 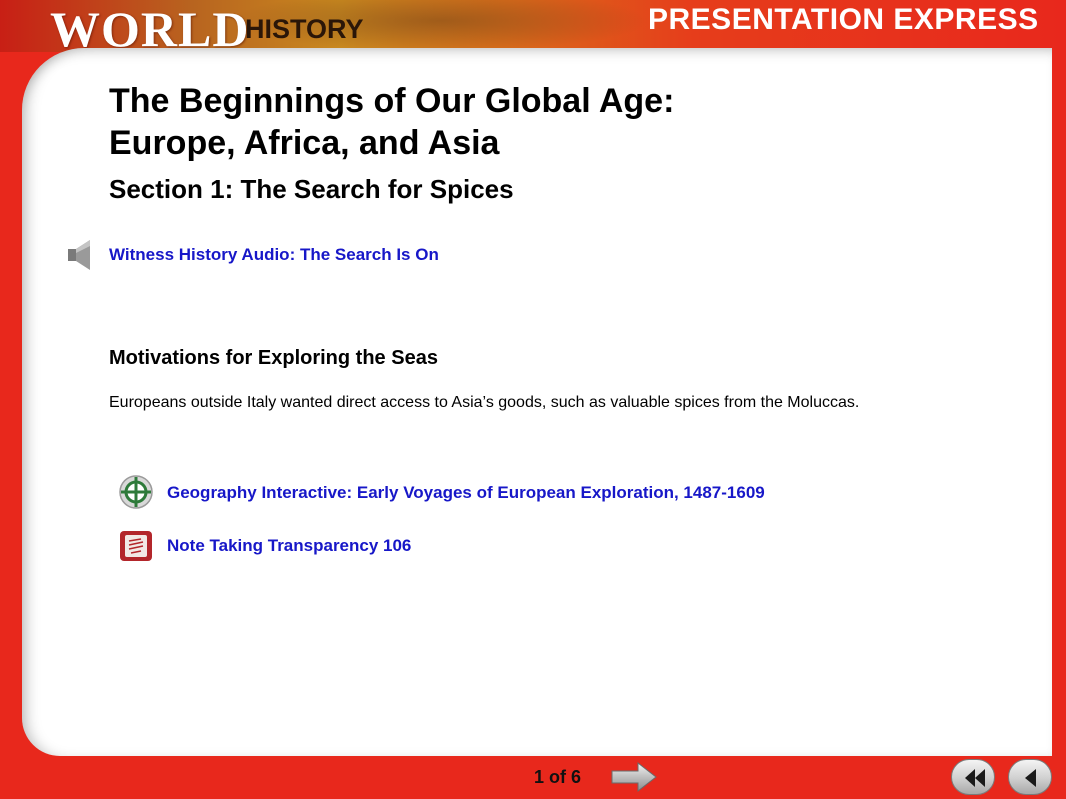 I want to click on globe-icon, so click(x=136, y=492).